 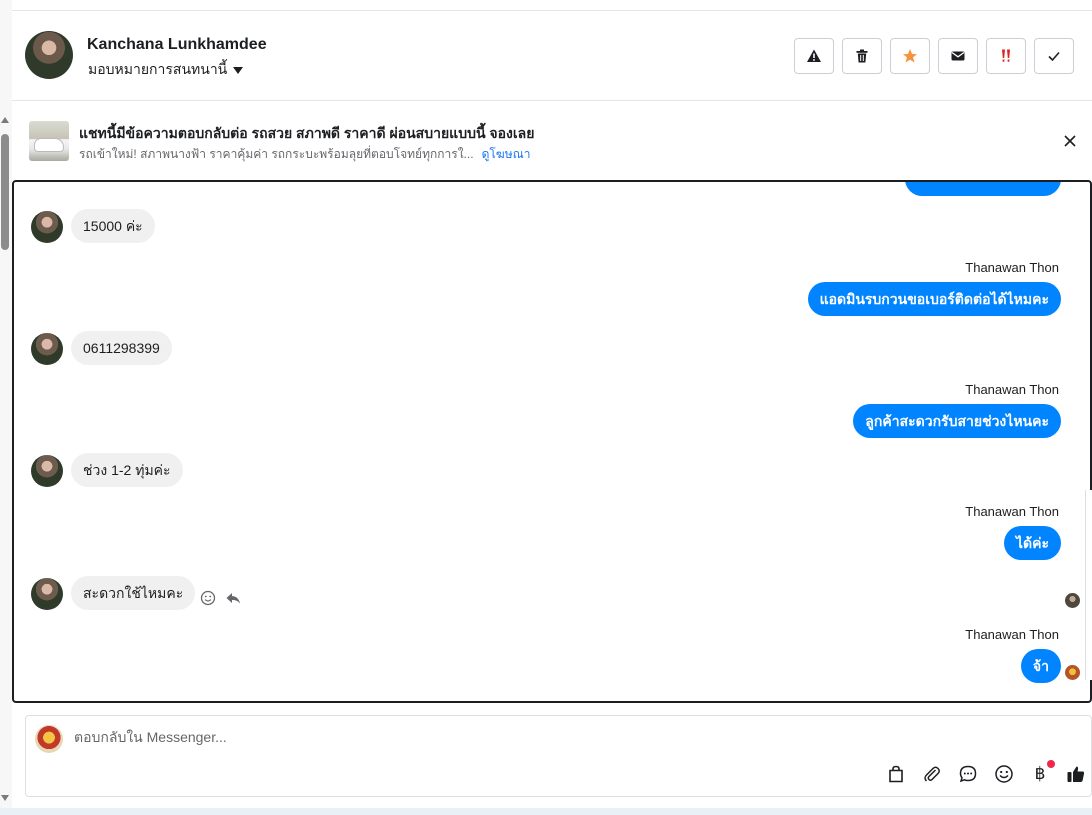 What do you see at coordinates (957, 421) in the screenshot?
I see `message-bubble-outgoing: ลูกค้าสะดวกรับสายช่วงไหนคะ` at bounding box center [957, 421].